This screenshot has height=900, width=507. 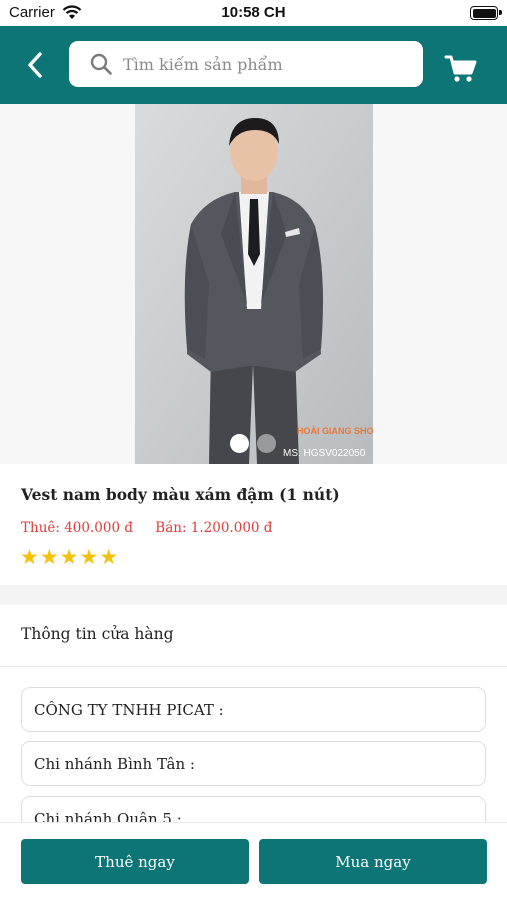 What do you see at coordinates (253, 861) in the screenshot?
I see `bottom-action-bar: Thuê ngay Mua ngay` at bounding box center [253, 861].